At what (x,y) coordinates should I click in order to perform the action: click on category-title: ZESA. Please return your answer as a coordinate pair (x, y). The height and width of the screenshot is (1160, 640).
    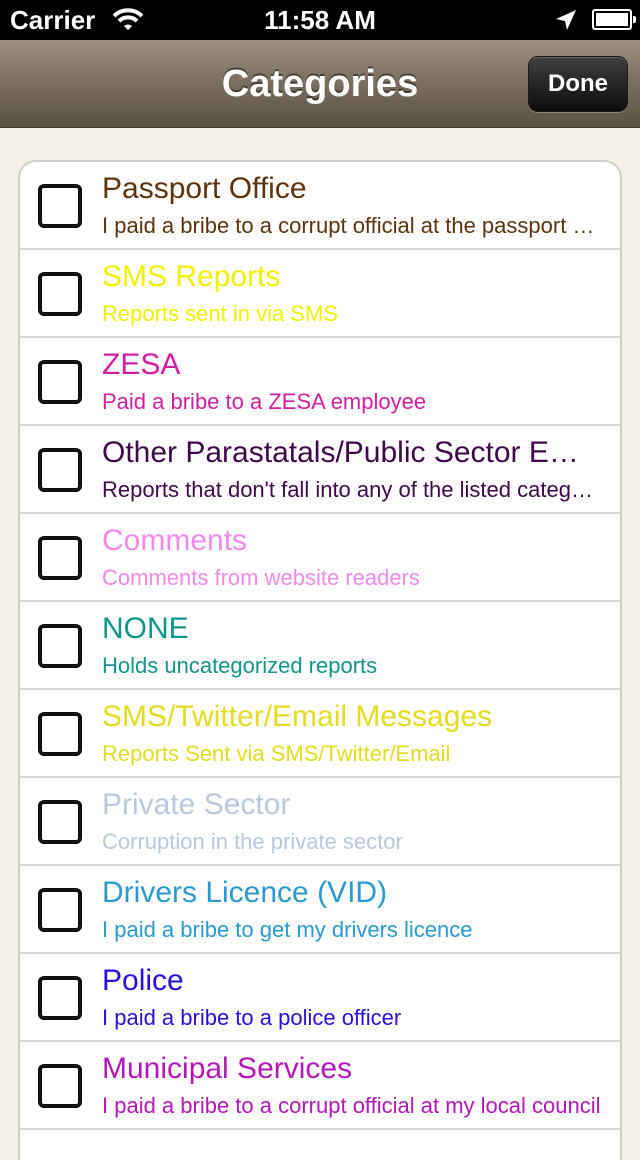
    Looking at the image, I should click on (141, 364).